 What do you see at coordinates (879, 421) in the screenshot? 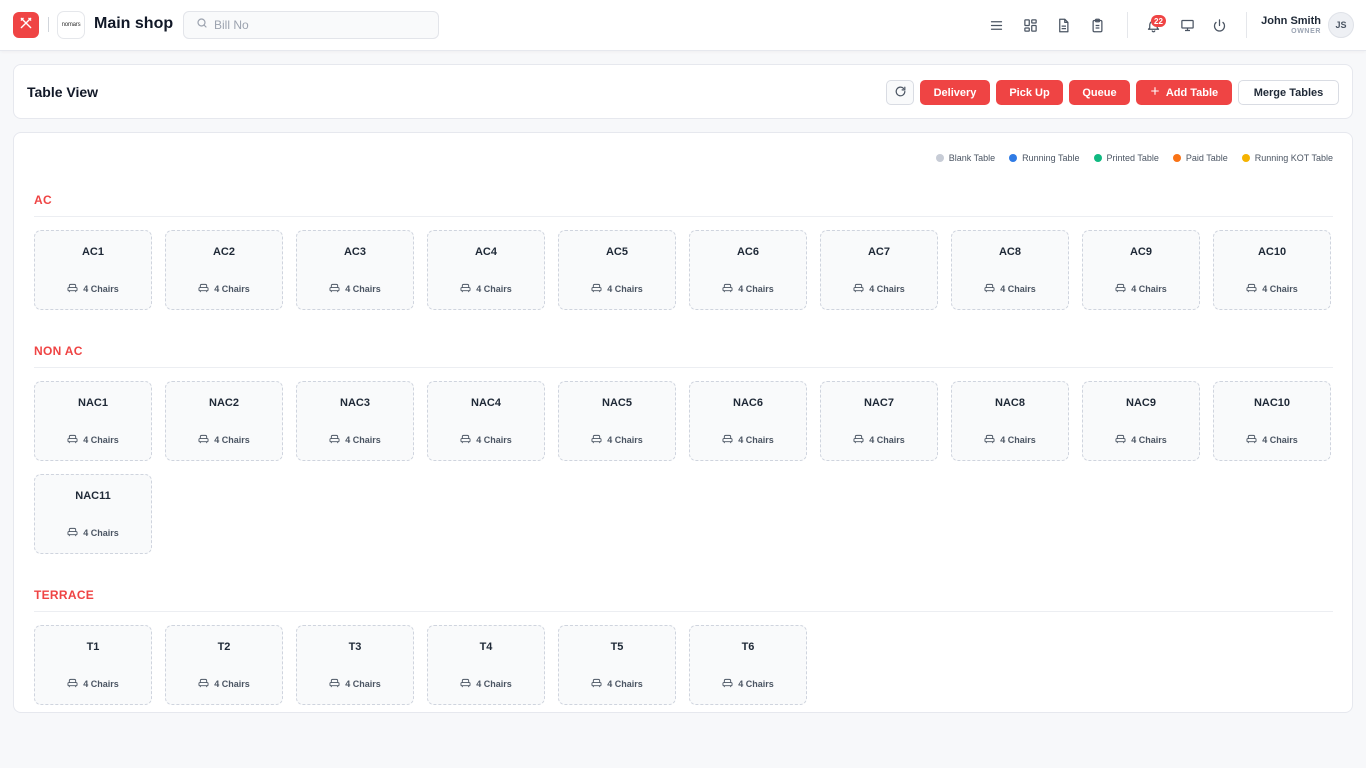
I see `table-card: NAC7 4 Chairs` at bounding box center [879, 421].